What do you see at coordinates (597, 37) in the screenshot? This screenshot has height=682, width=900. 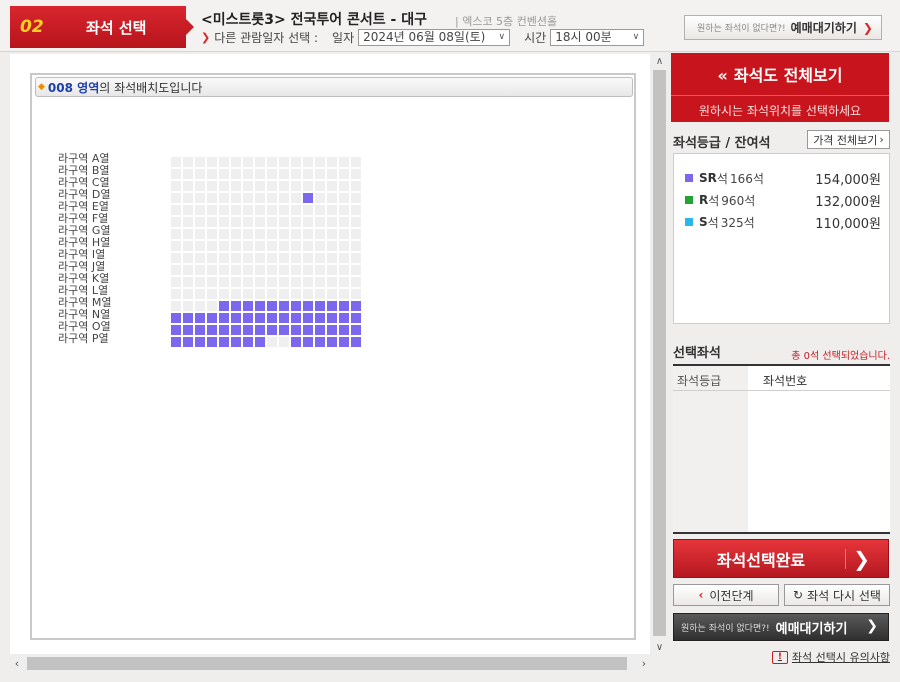 I see `time-select: 18시 00분 ∨` at bounding box center [597, 37].